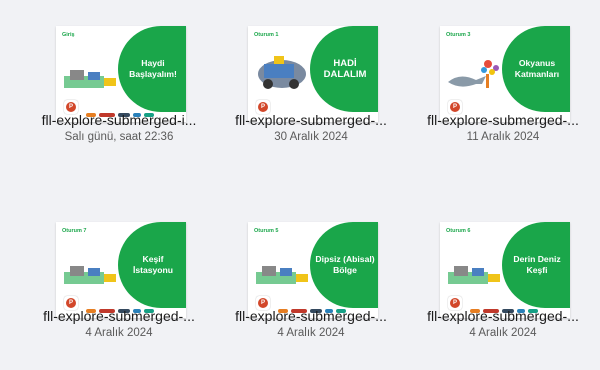 This screenshot has width=600, height=370. What do you see at coordinates (153, 264) in the screenshot?
I see `slide-title: Keşif İstasyonu` at bounding box center [153, 264].